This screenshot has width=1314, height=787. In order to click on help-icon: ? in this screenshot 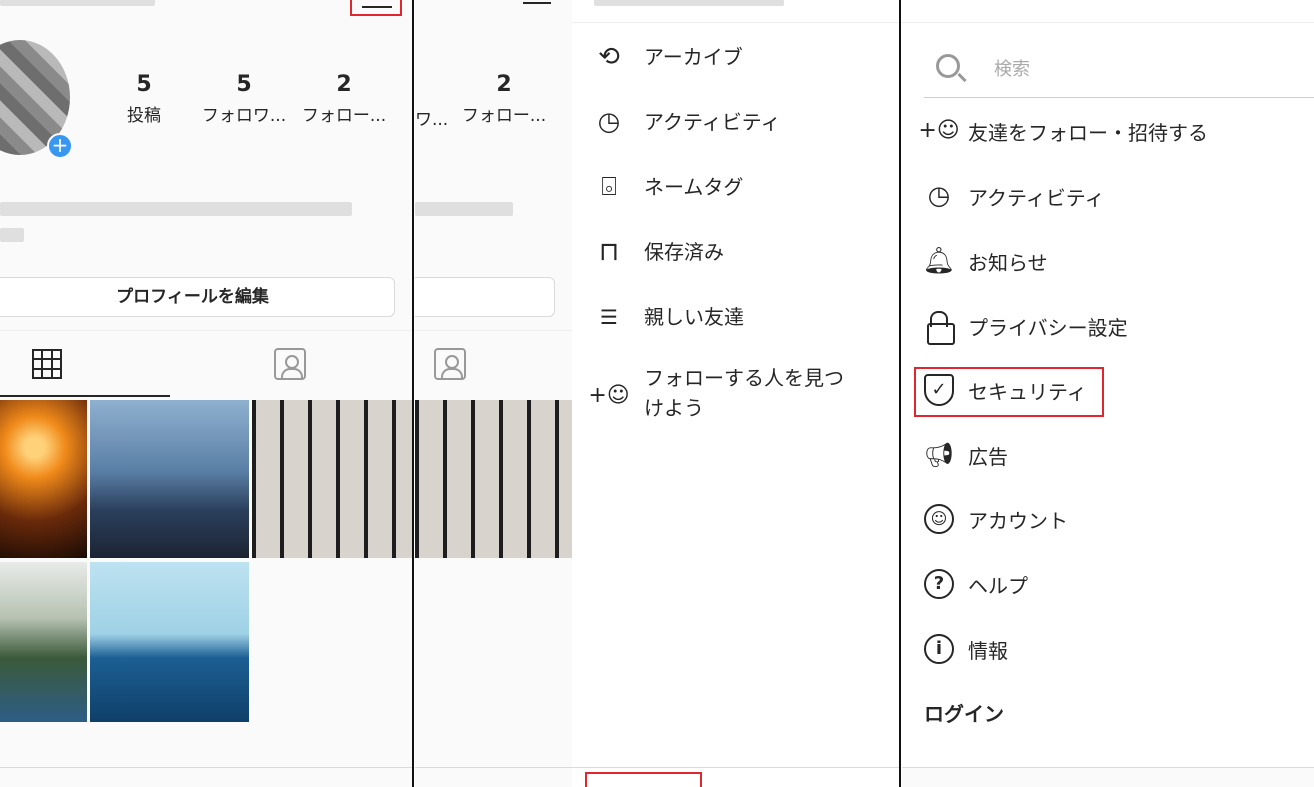, I will do `click(939, 584)`.